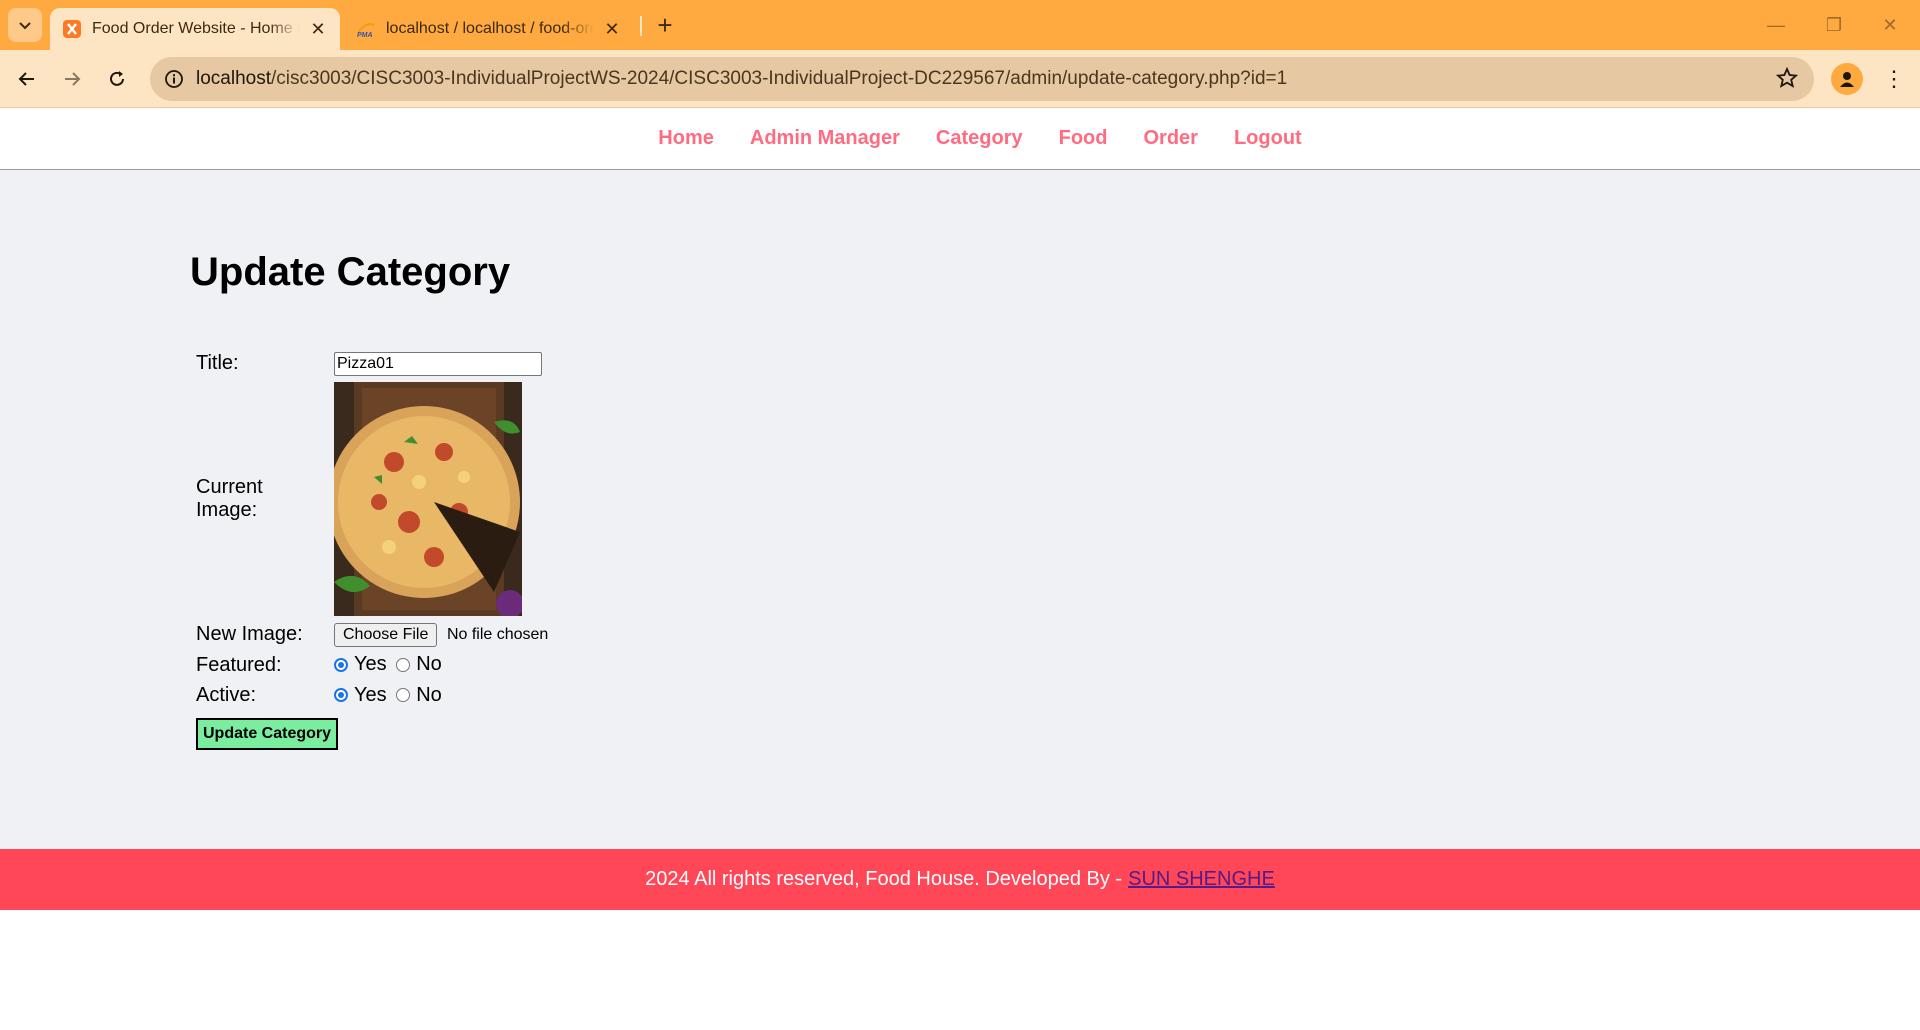 The height and width of the screenshot is (1030, 1920). I want to click on nav-home: Home, so click(686, 138).